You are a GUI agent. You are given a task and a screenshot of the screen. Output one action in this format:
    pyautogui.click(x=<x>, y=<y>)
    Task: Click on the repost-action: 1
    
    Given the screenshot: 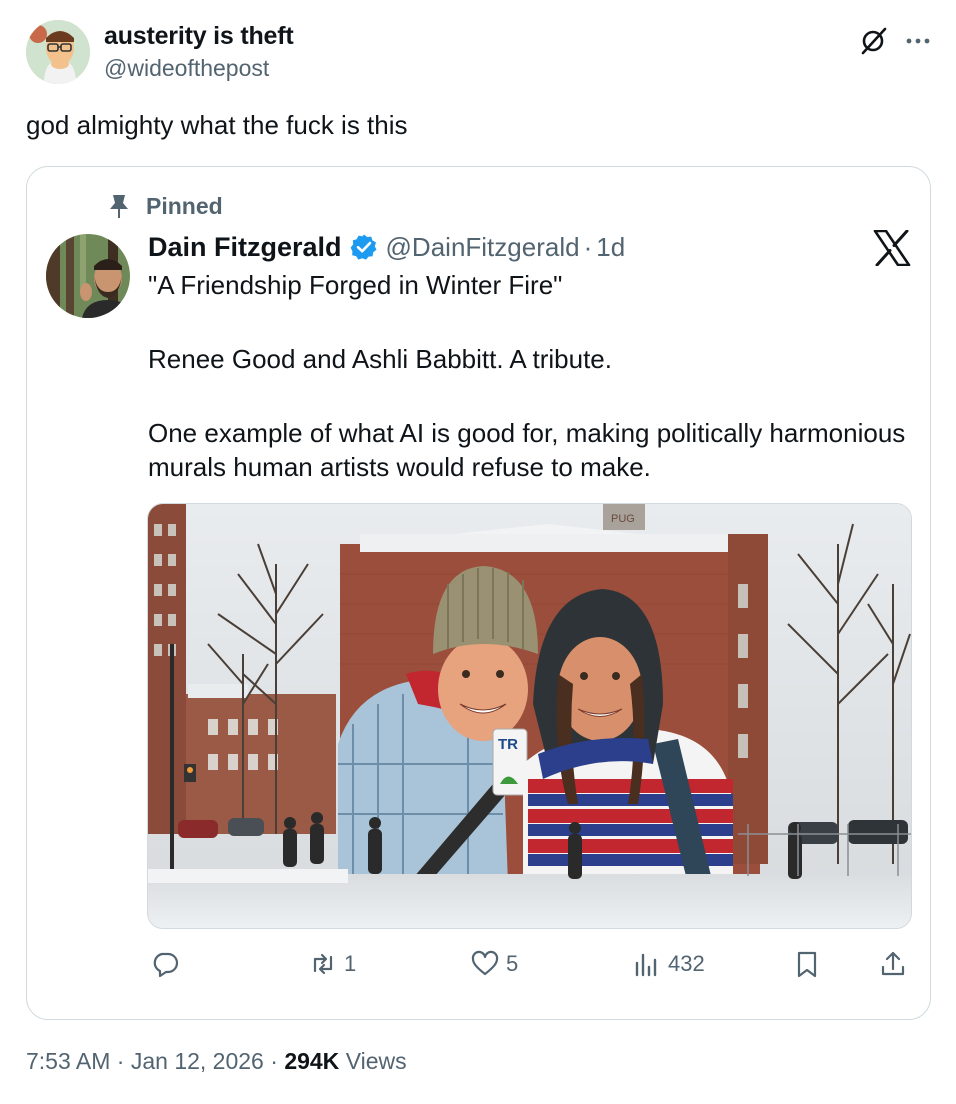 What is the action you would take?
    pyautogui.click(x=332, y=964)
    